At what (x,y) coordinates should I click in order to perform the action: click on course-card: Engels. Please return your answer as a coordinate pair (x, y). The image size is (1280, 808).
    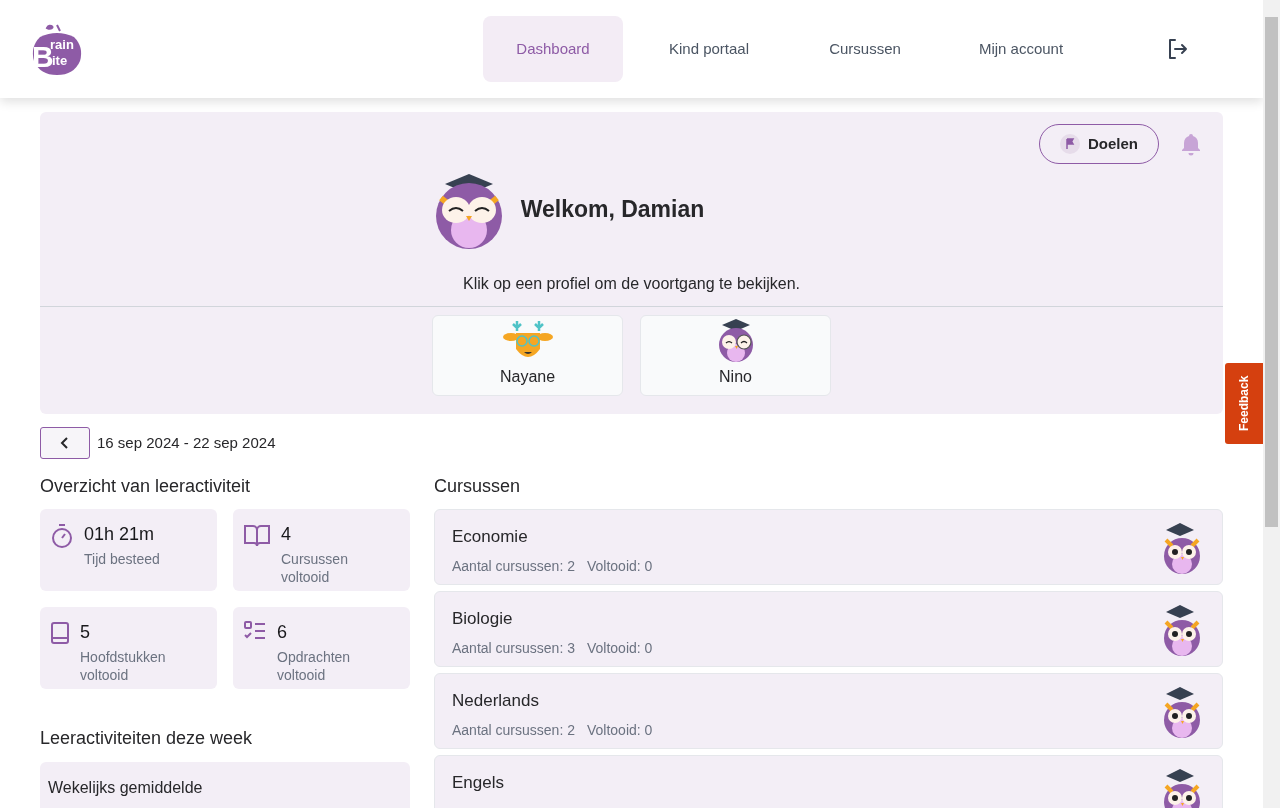
    Looking at the image, I should click on (828, 781).